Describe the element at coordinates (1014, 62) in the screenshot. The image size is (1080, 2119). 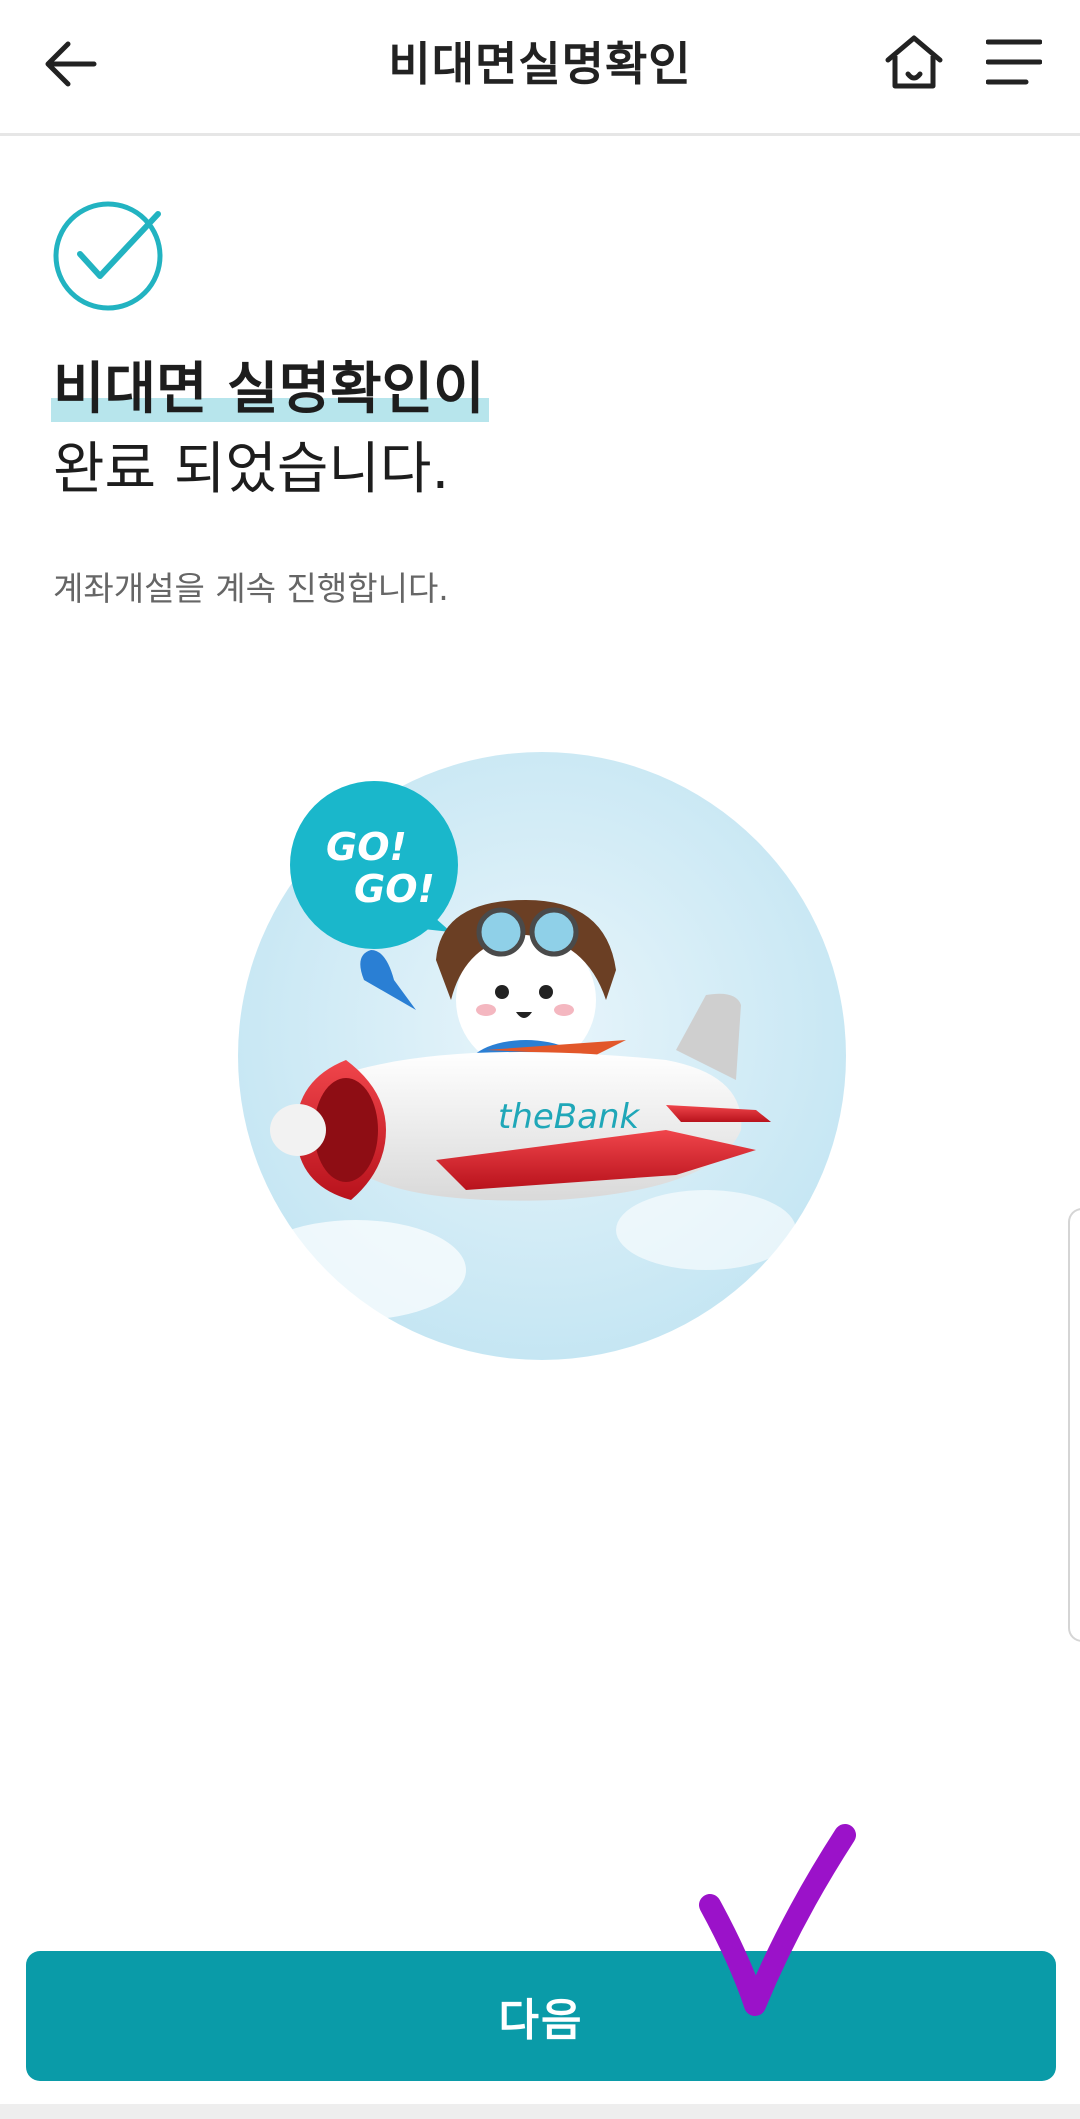
I see `hamburger-menu-icon` at that location.